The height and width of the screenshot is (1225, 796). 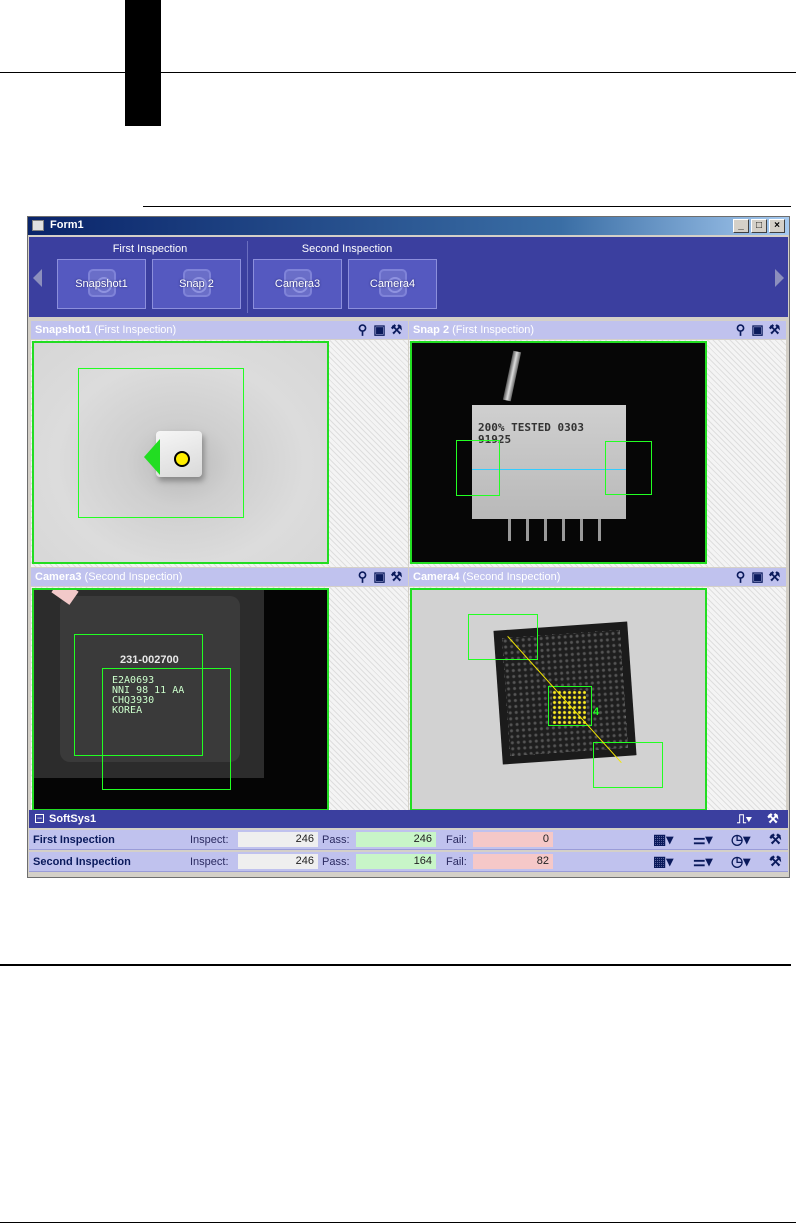 What do you see at coordinates (67, 225) in the screenshot?
I see `window-title: Form1` at bounding box center [67, 225].